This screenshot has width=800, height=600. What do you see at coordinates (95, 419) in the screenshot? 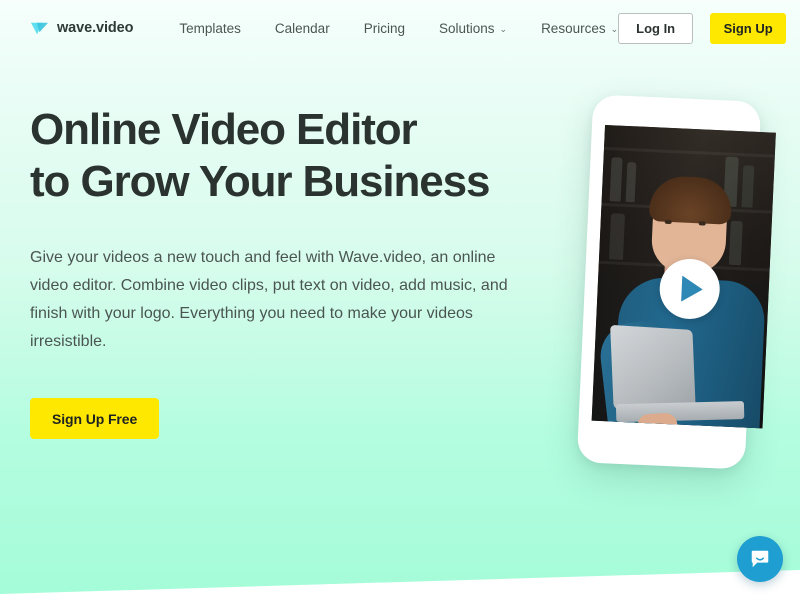
I see `signup-free-button: Sign Up Free` at bounding box center [95, 419].